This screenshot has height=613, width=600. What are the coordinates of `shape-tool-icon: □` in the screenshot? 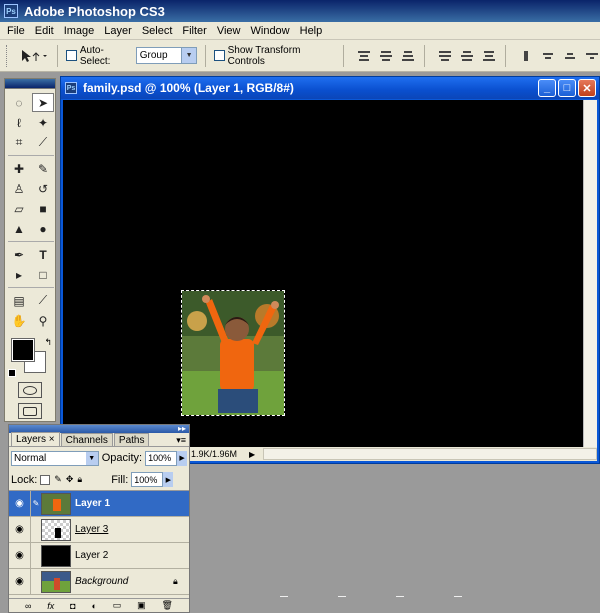 It's located at (43, 274).